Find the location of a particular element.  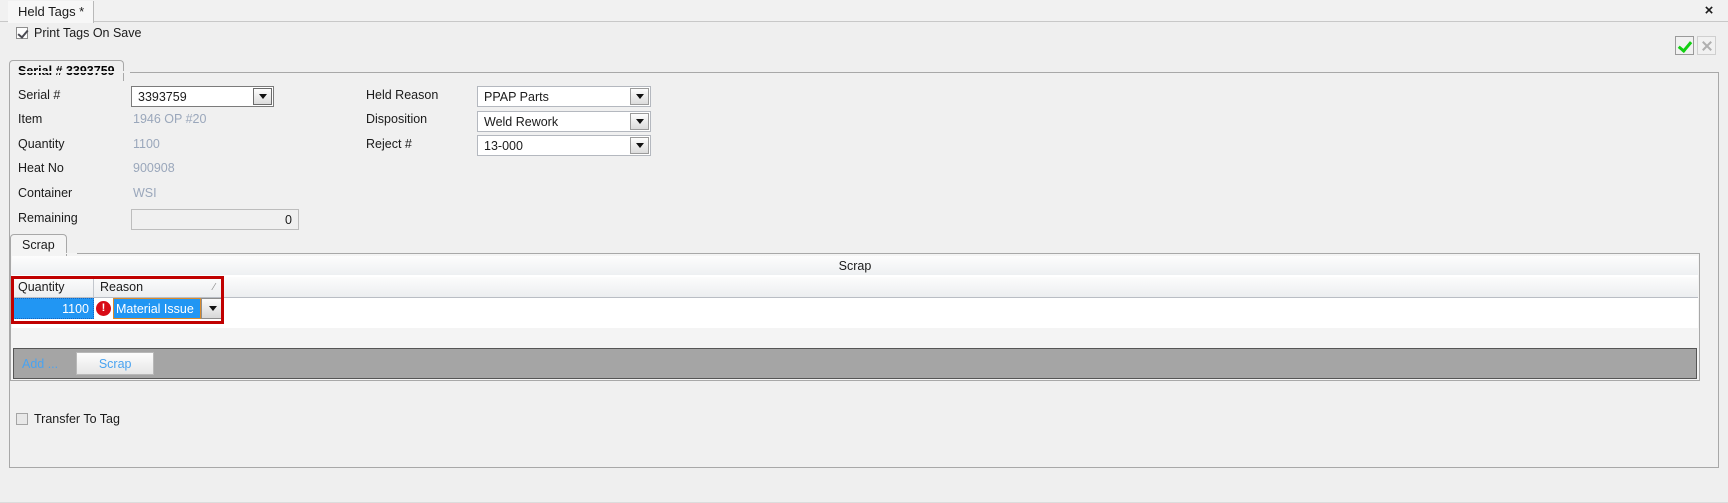

held-reason-dropdown-button is located at coordinates (639, 96).